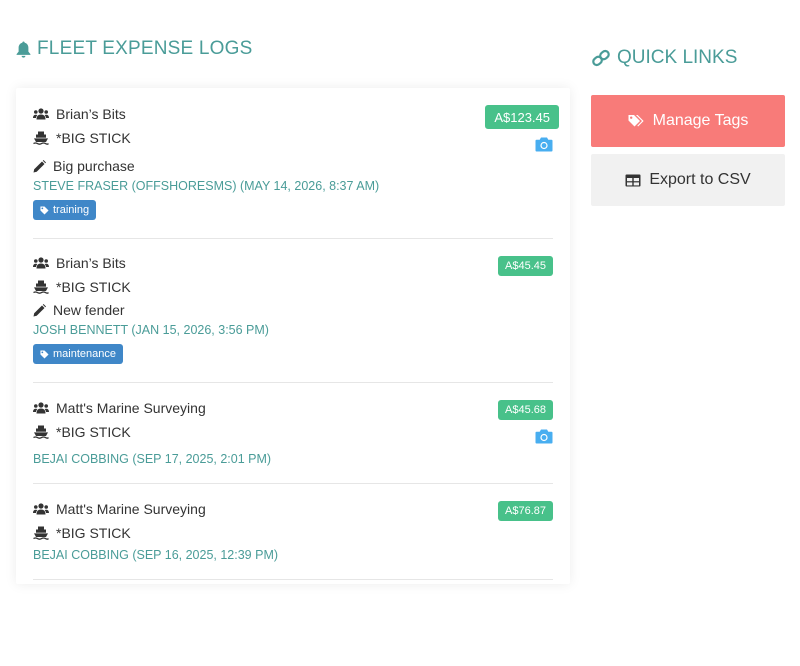 The width and height of the screenshot is (800, 666). I want to click on entry-meta: BEJAI COBBING (SEP 17, 2025, 2:01 PM), so click(152, 459).